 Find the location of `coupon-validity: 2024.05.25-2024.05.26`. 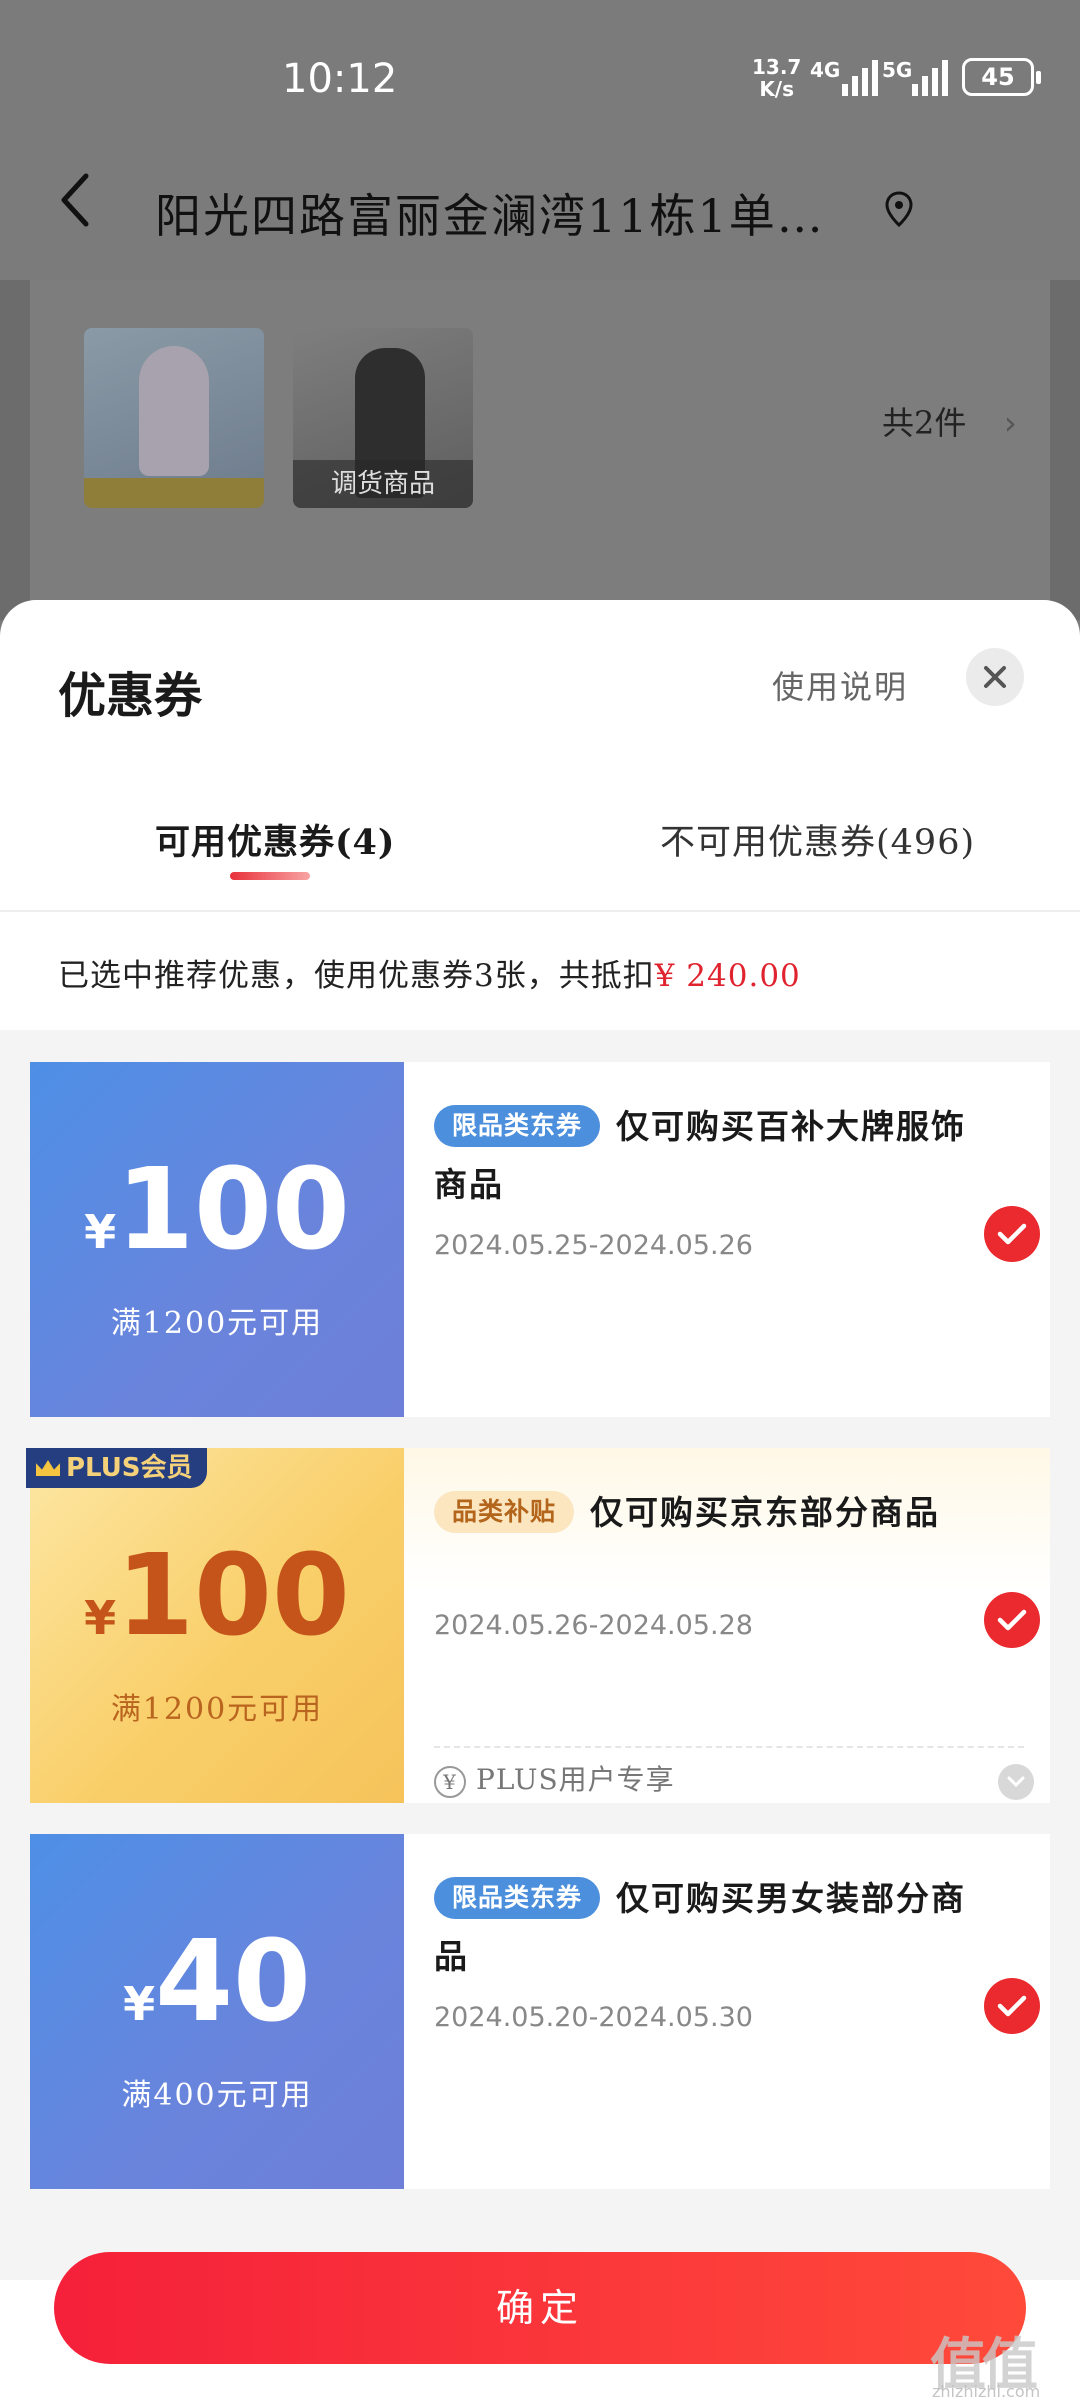

coupon-validity: 2024.05.25-2024.05.26 is located at coordinates (593, 1245).